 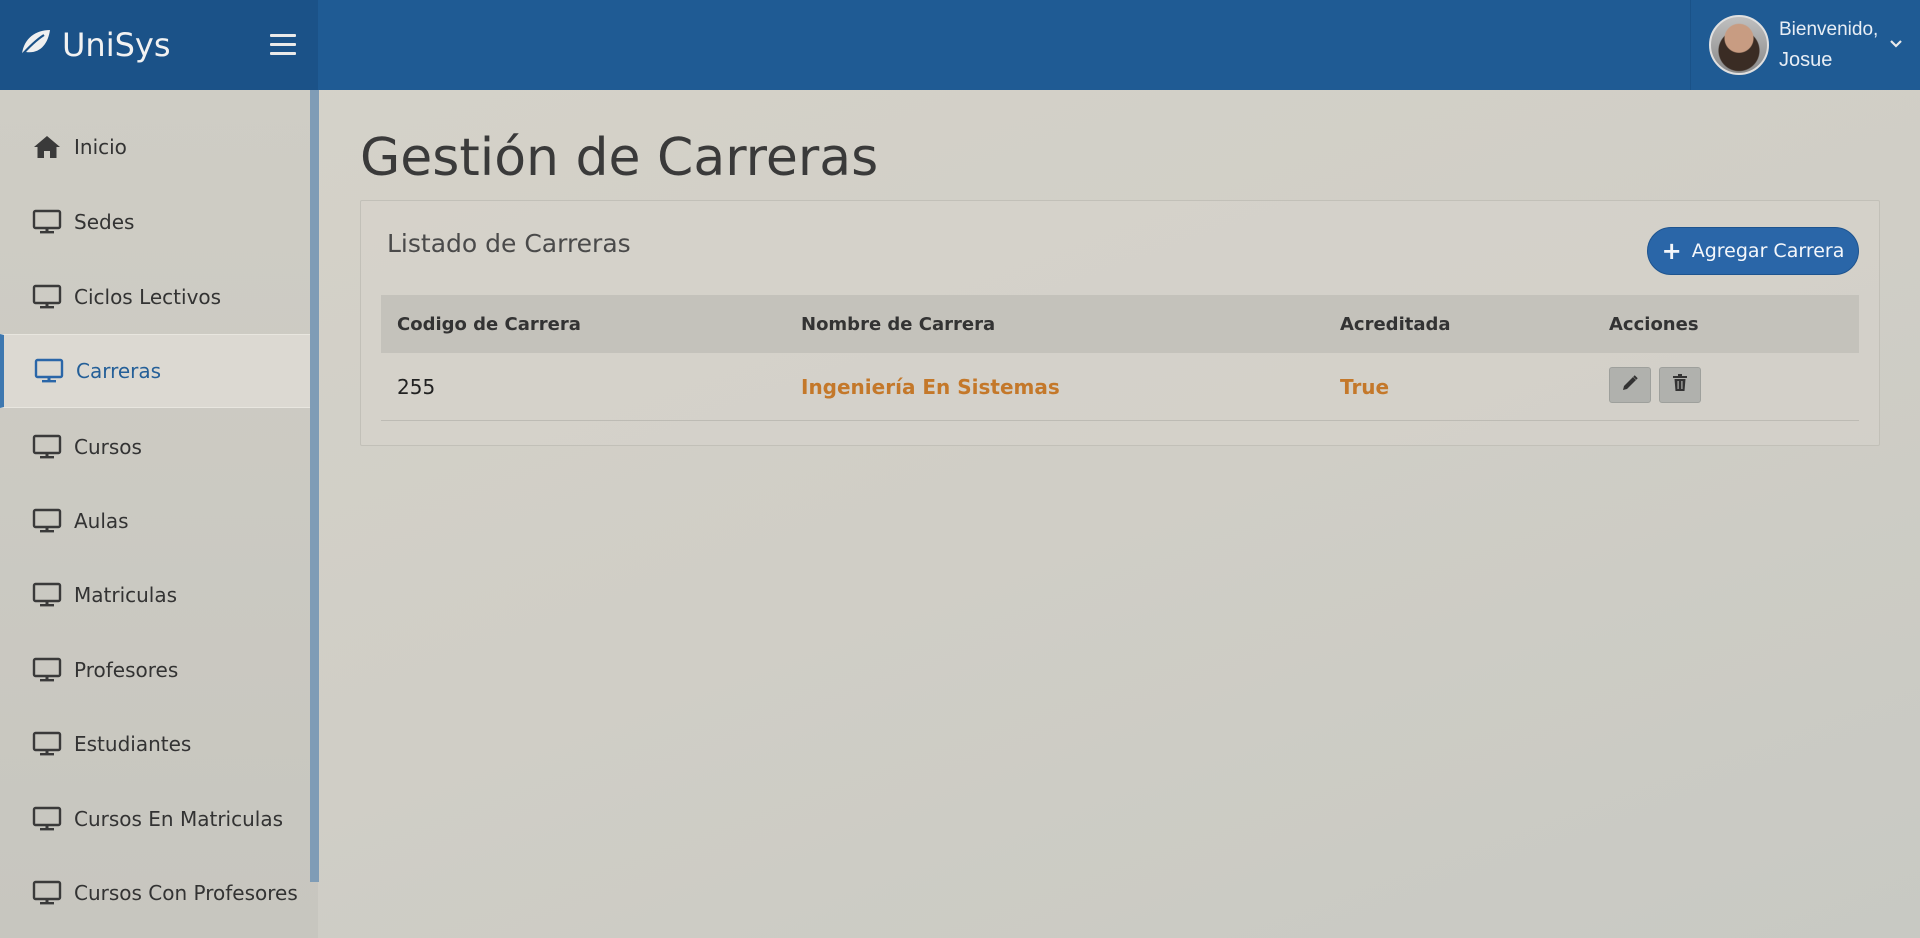 I want to click on sidebar-item-label: Inicio, so click(x=100, y=147).